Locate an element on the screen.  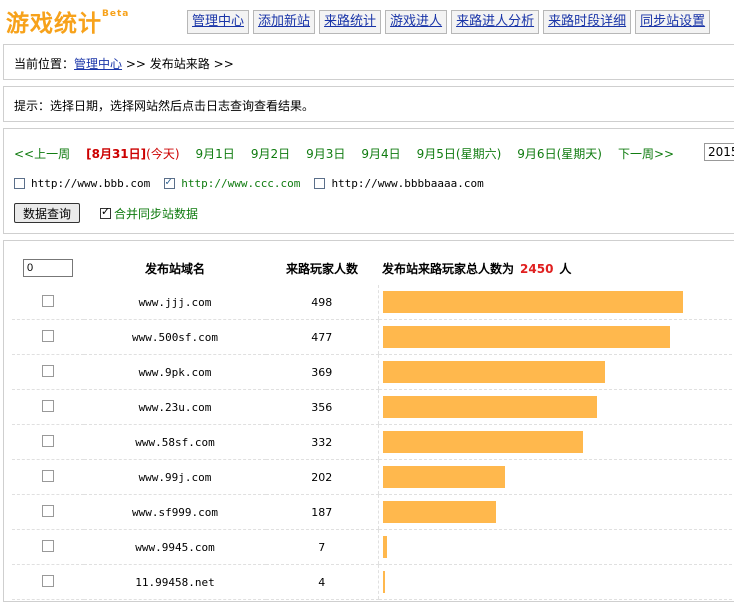
date-link: 9月1日 is located at coordinates (215, 153).